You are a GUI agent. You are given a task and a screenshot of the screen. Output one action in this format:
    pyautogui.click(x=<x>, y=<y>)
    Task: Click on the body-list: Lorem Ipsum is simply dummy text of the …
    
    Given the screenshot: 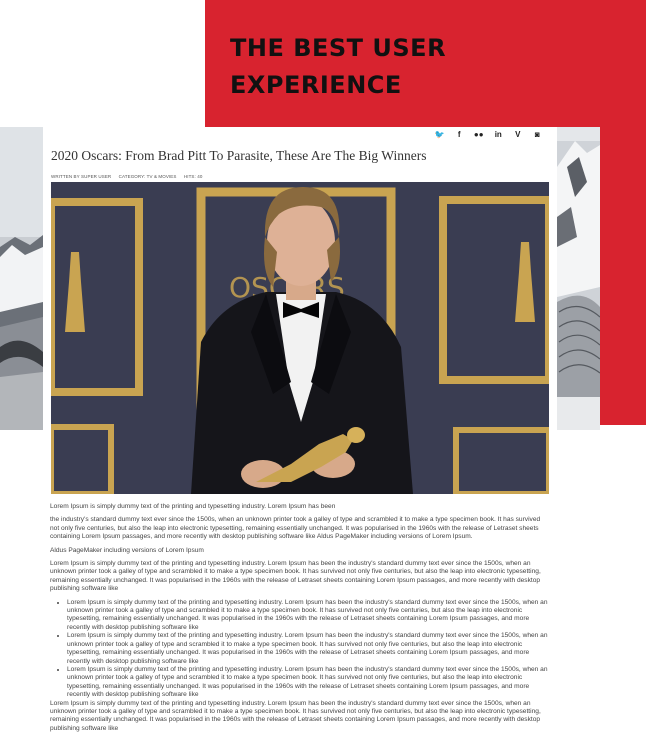 What is the action you would take?
    pyautogui.click(x=299, y=649)
    